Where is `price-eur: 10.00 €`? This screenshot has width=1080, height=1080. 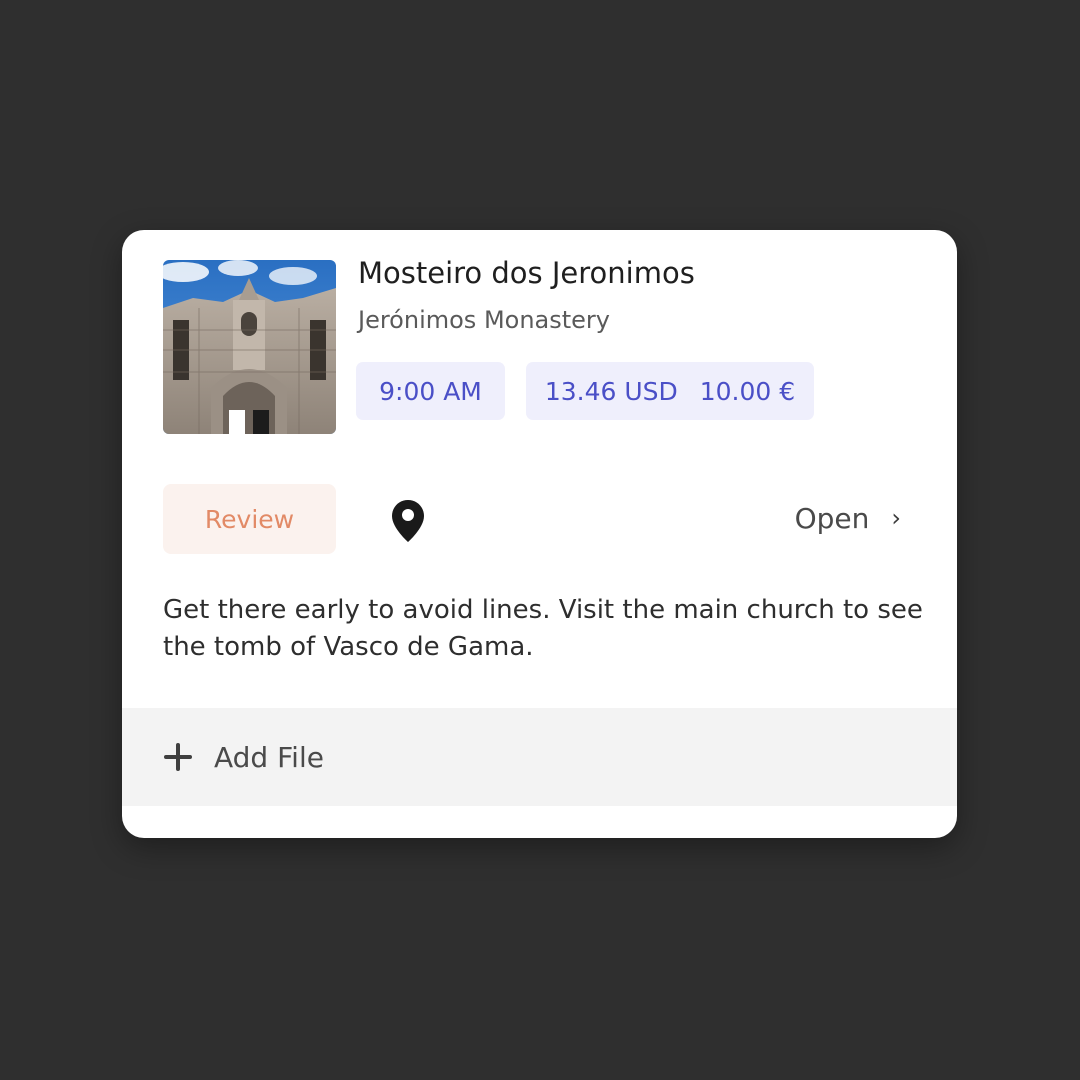
price-eur: 10.00 € is located at coordinates (747, 391).